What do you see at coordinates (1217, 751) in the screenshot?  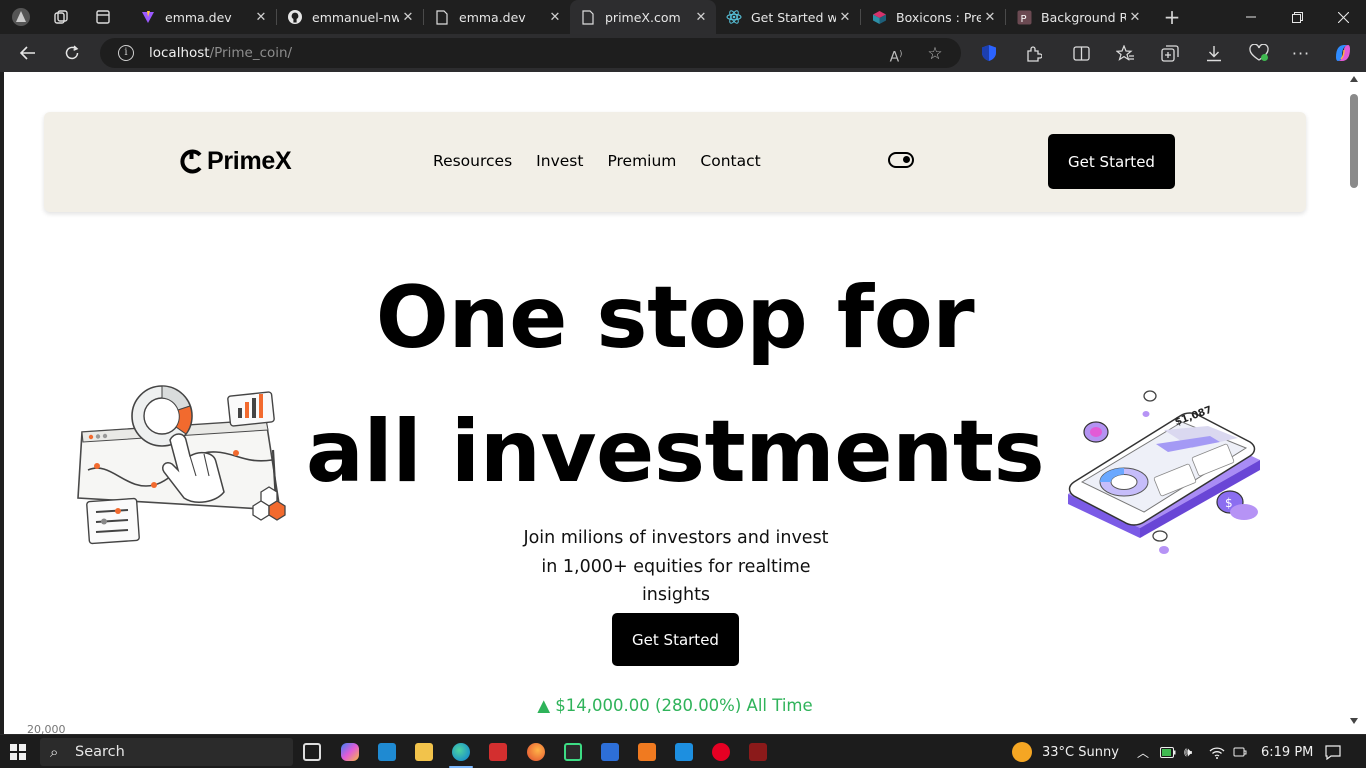 I see `wifi-icon` at bounding box center [1217, 751].